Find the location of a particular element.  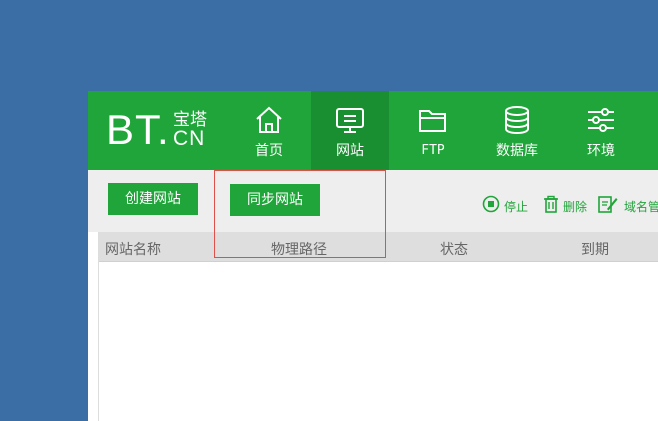

delete-action: 删除 is located at coordinates (568, 205).